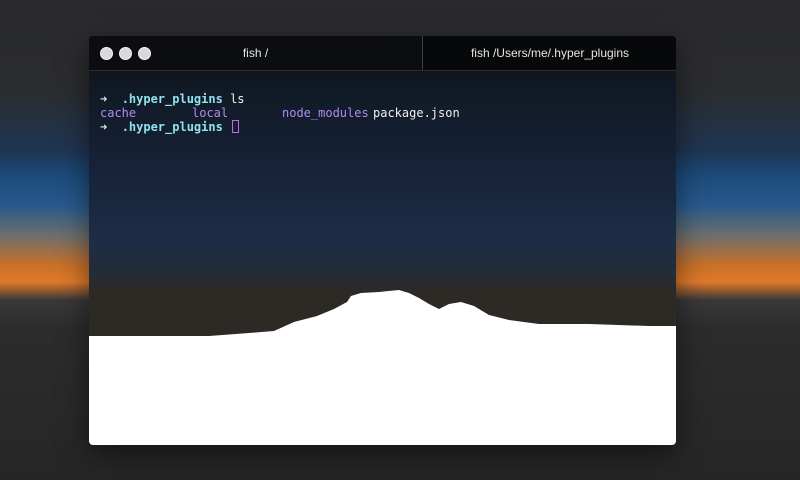  What do you see at coordinates (237, 99) in the screenshot?
I see `command-text: ls` at bounding box center [237, 99].